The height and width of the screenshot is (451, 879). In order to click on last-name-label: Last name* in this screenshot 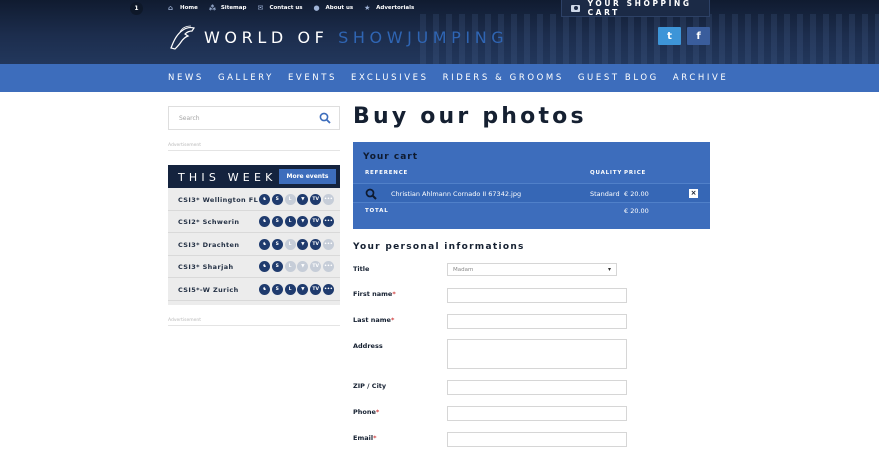, I will do `click(373, 320)`.